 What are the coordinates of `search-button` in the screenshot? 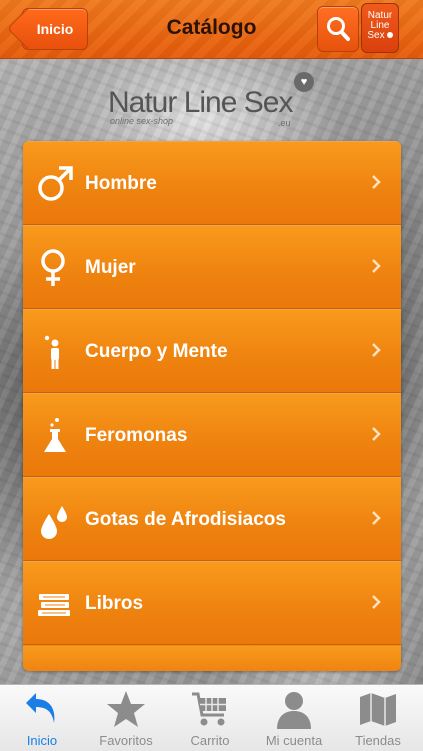 It's located at (338, 29).